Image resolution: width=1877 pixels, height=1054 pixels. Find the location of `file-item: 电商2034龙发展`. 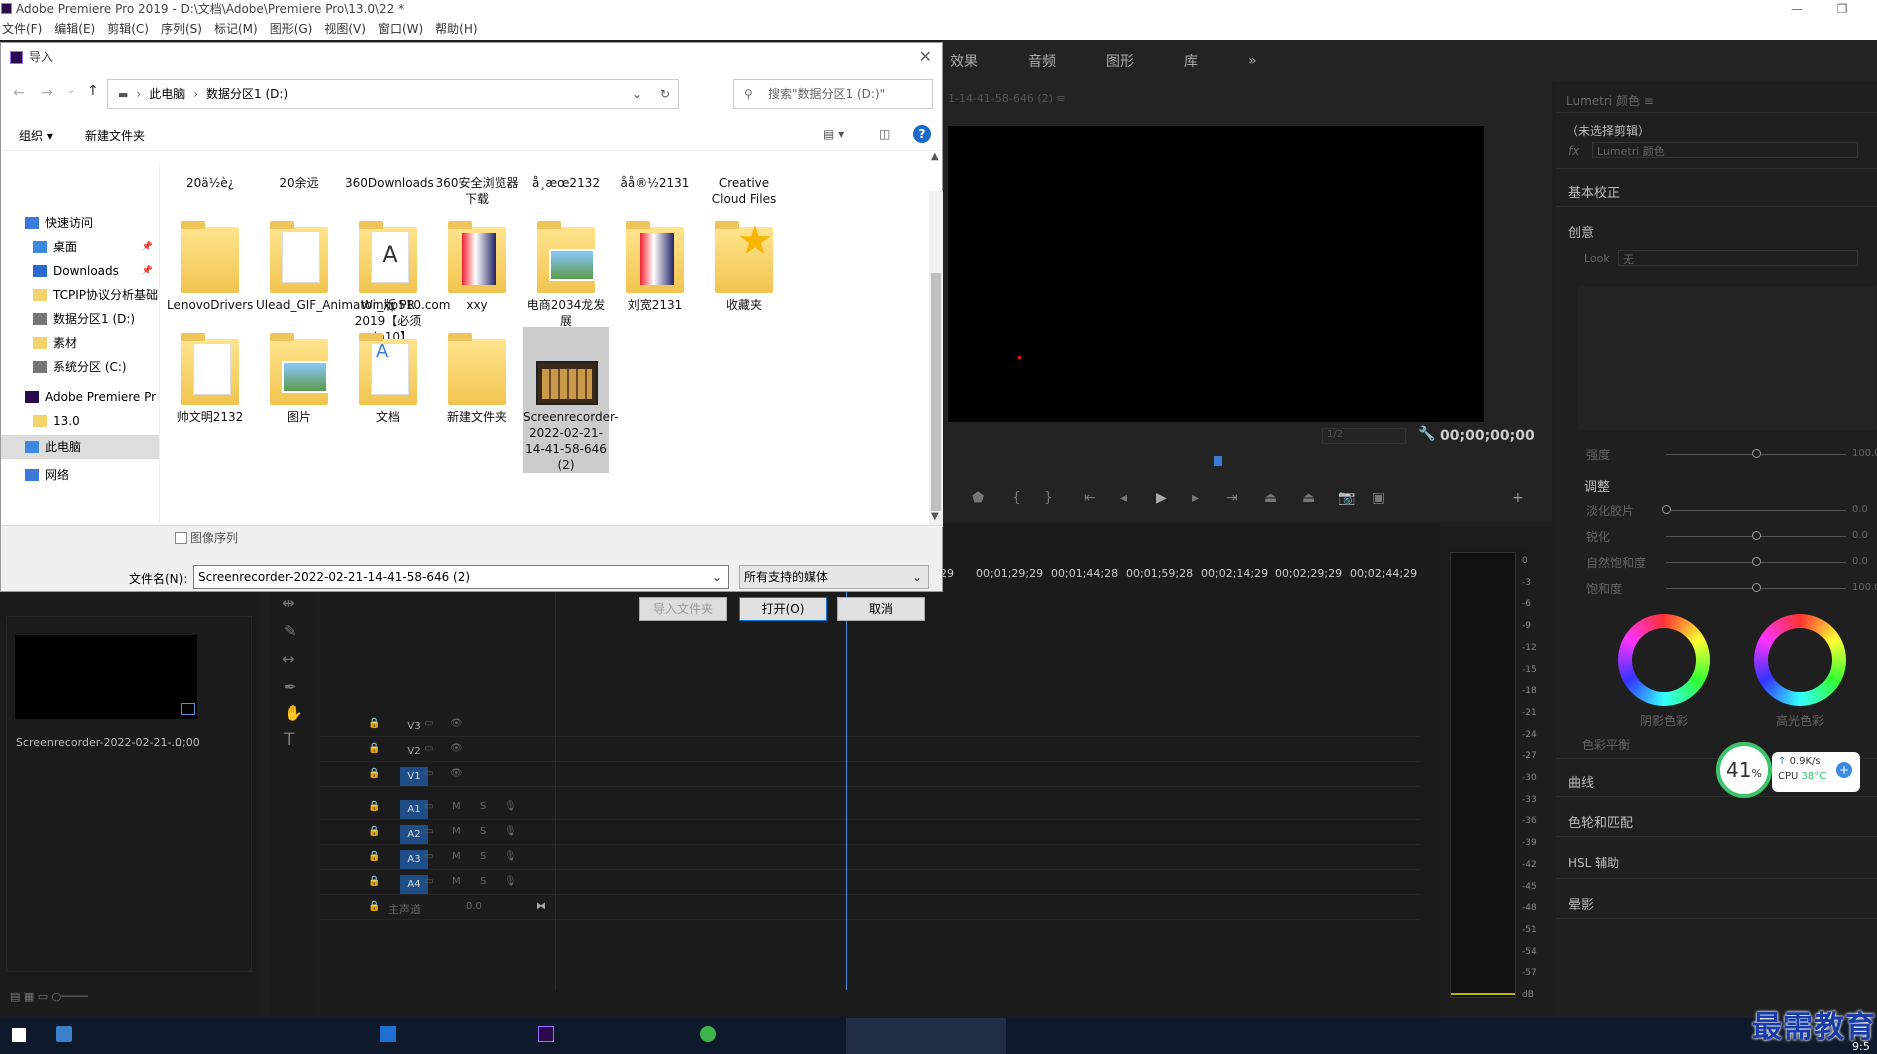

file-item: 电商2034龙发展 is located at coordinates (566, 272).